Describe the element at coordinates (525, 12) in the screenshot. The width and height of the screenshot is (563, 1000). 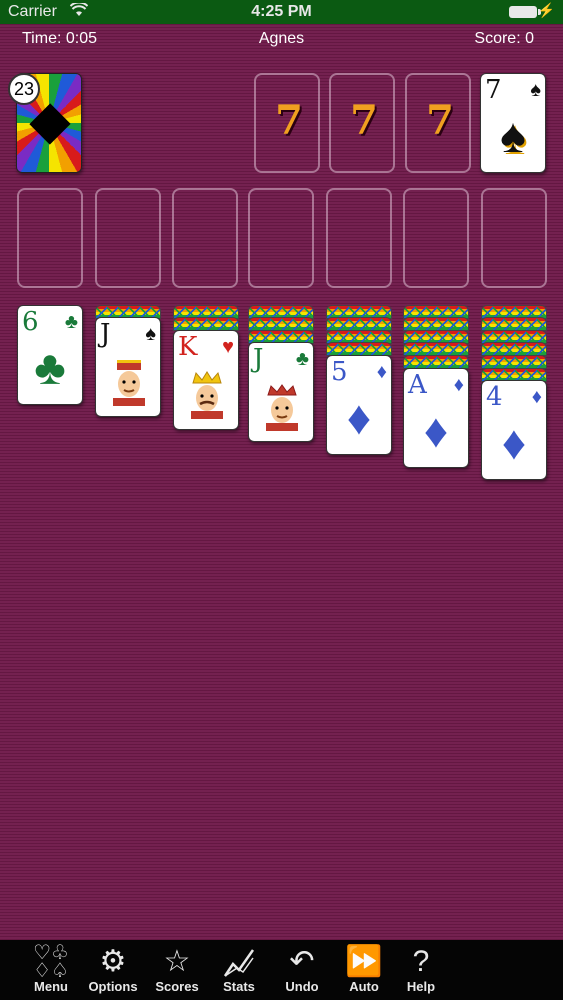
I see `battery-icon` at that location.